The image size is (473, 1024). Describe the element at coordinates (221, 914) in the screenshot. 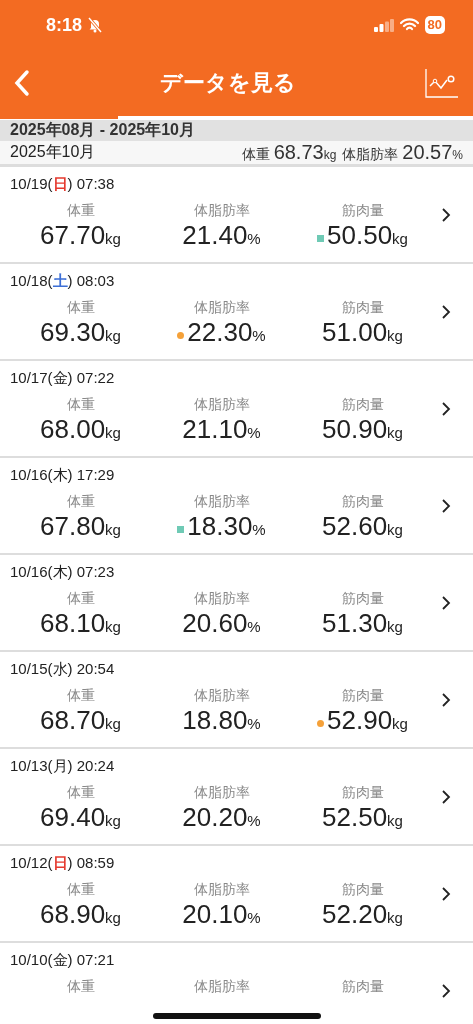

I see `metric-value: 20.10%` at that location.